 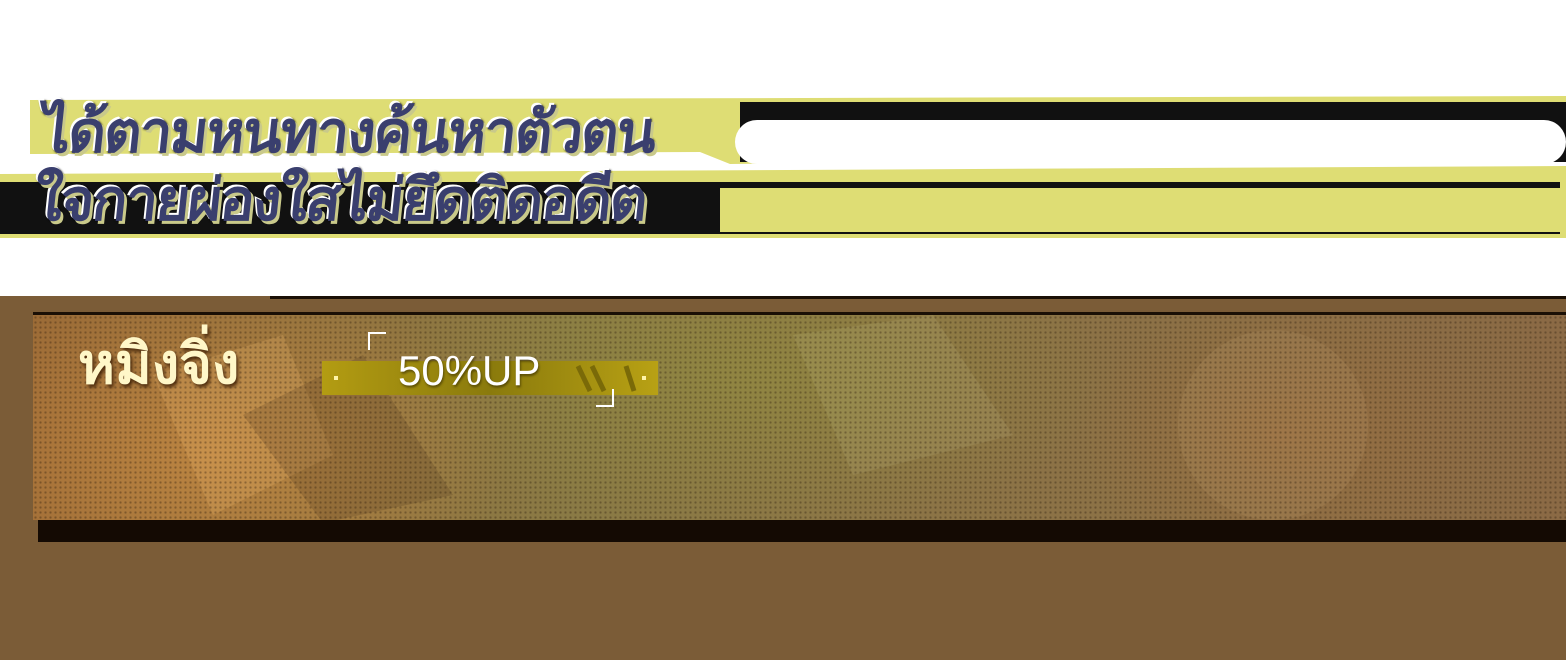 What do you see at coordinates (469, 370) in the screenshot?
I see `bonus-value: 50%UP` at bounding box center [469, 370].